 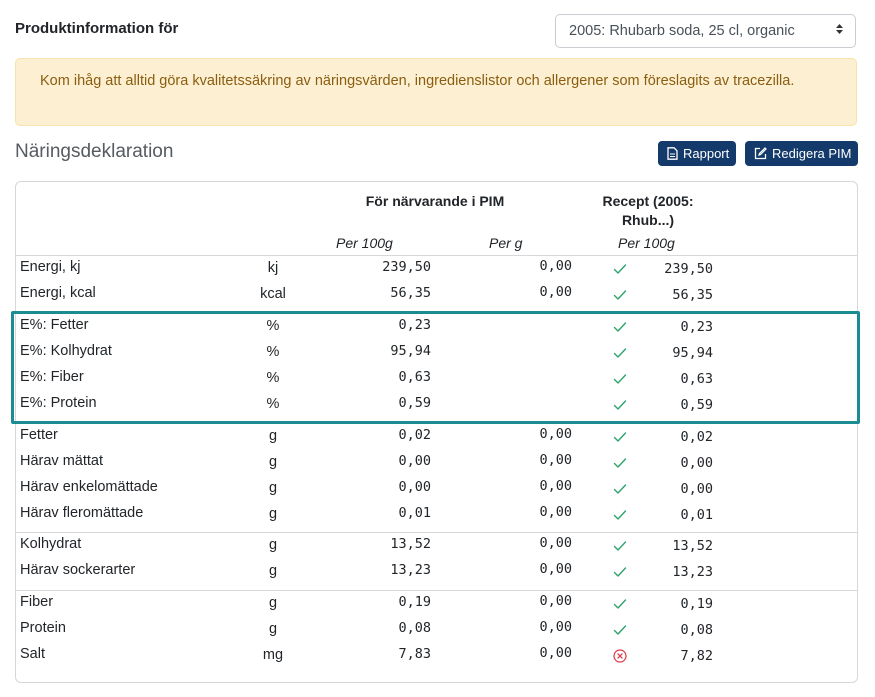 I want to click on product-select: 2005: Rhubarb soda, 25 cl, organic, so click(x=705, y=31).